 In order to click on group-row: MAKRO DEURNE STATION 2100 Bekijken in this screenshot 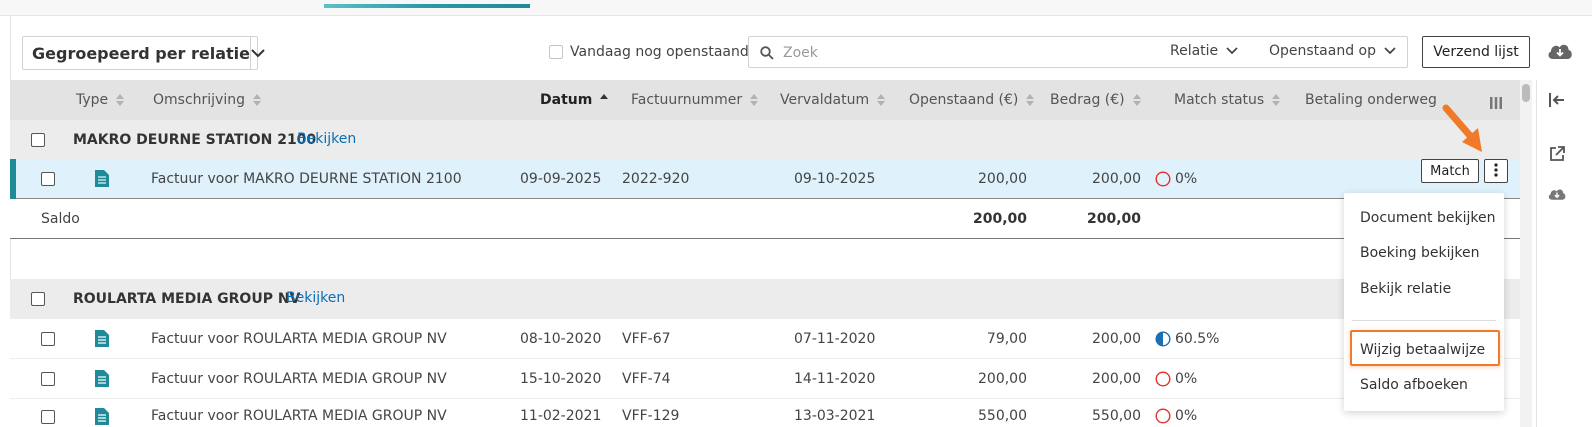, I will do `click(770, 140)`.